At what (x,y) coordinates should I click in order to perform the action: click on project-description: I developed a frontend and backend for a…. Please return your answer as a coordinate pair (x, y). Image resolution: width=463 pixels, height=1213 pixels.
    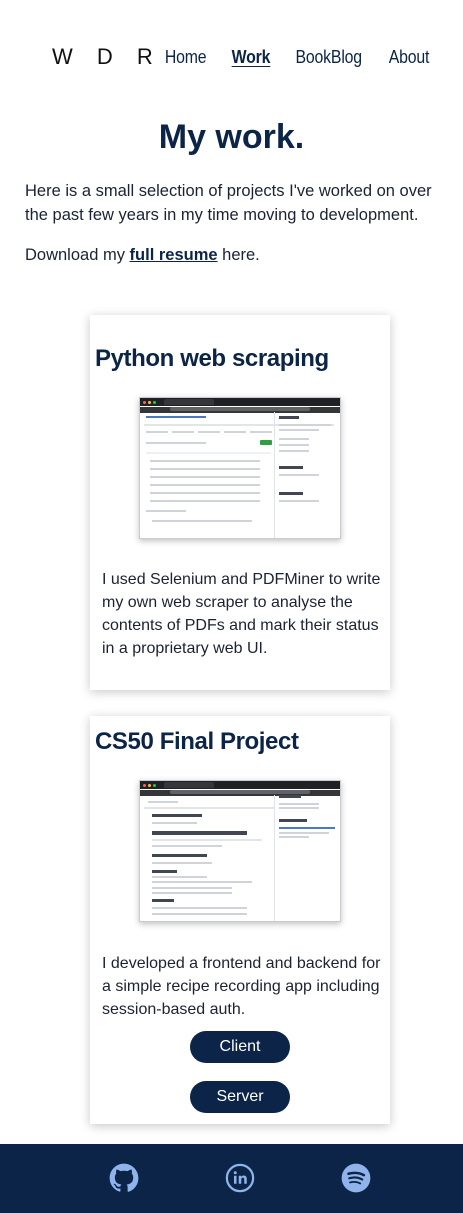
    Looking at the image, I should click on (241, 986).